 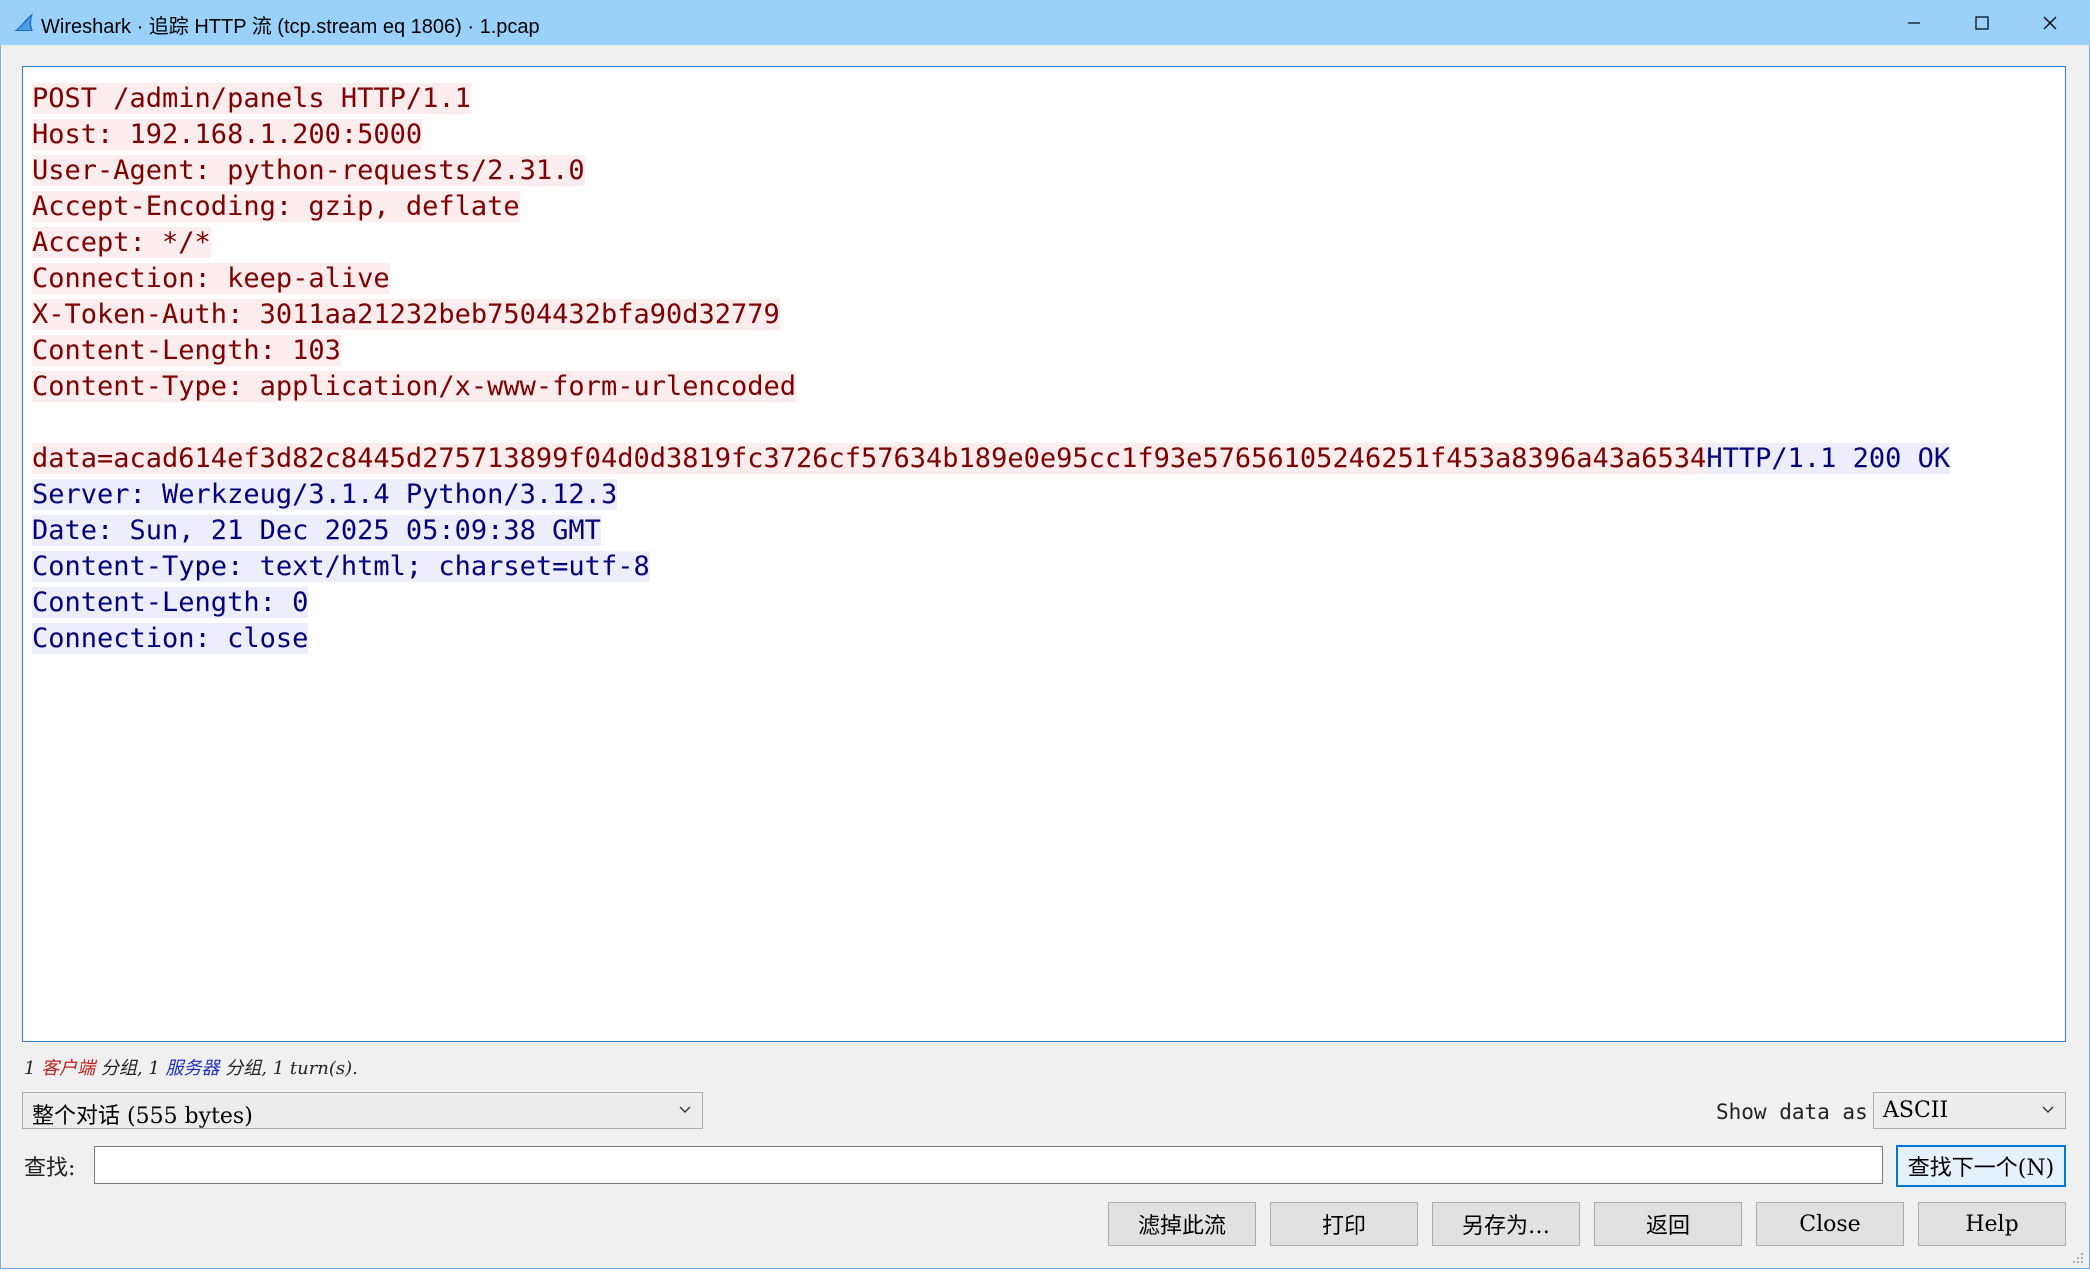 What do you see at coordinates (991, 171) in the screenshot?
I see `stream-line-client: User-Agent: python-requests/2.31.0` at bounding box center [991, 171].